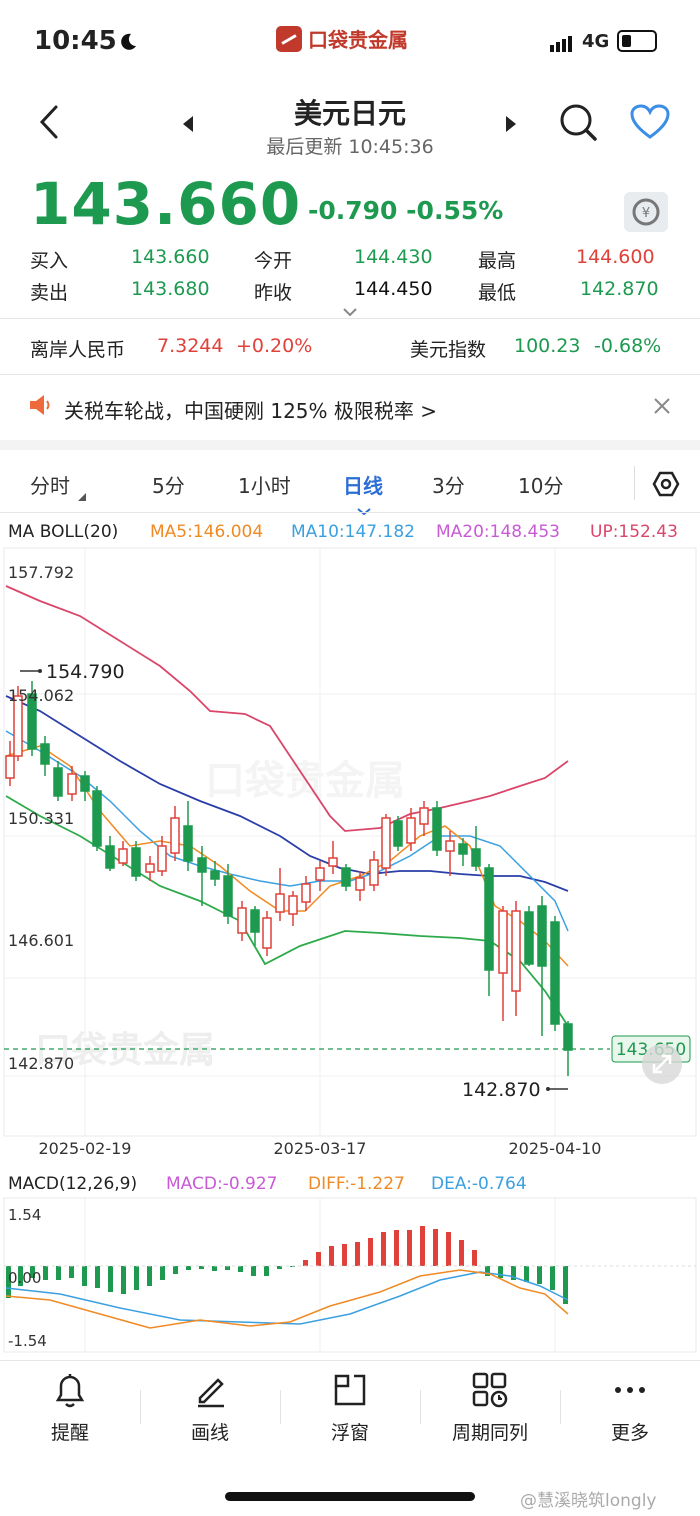 This screenshot has height=1516, width=700. Describe the element at coordinates (77, 348) in the screenshot. I see `cnh-label: 离岸人民币` at that location.